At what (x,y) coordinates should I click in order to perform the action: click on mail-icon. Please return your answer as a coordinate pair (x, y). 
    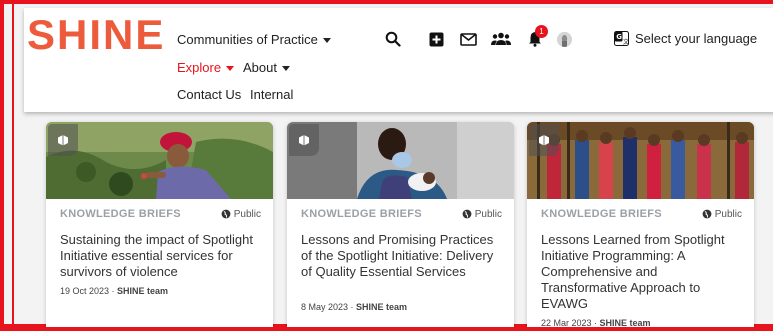
    Looking at the image, I should click on (468, 39).